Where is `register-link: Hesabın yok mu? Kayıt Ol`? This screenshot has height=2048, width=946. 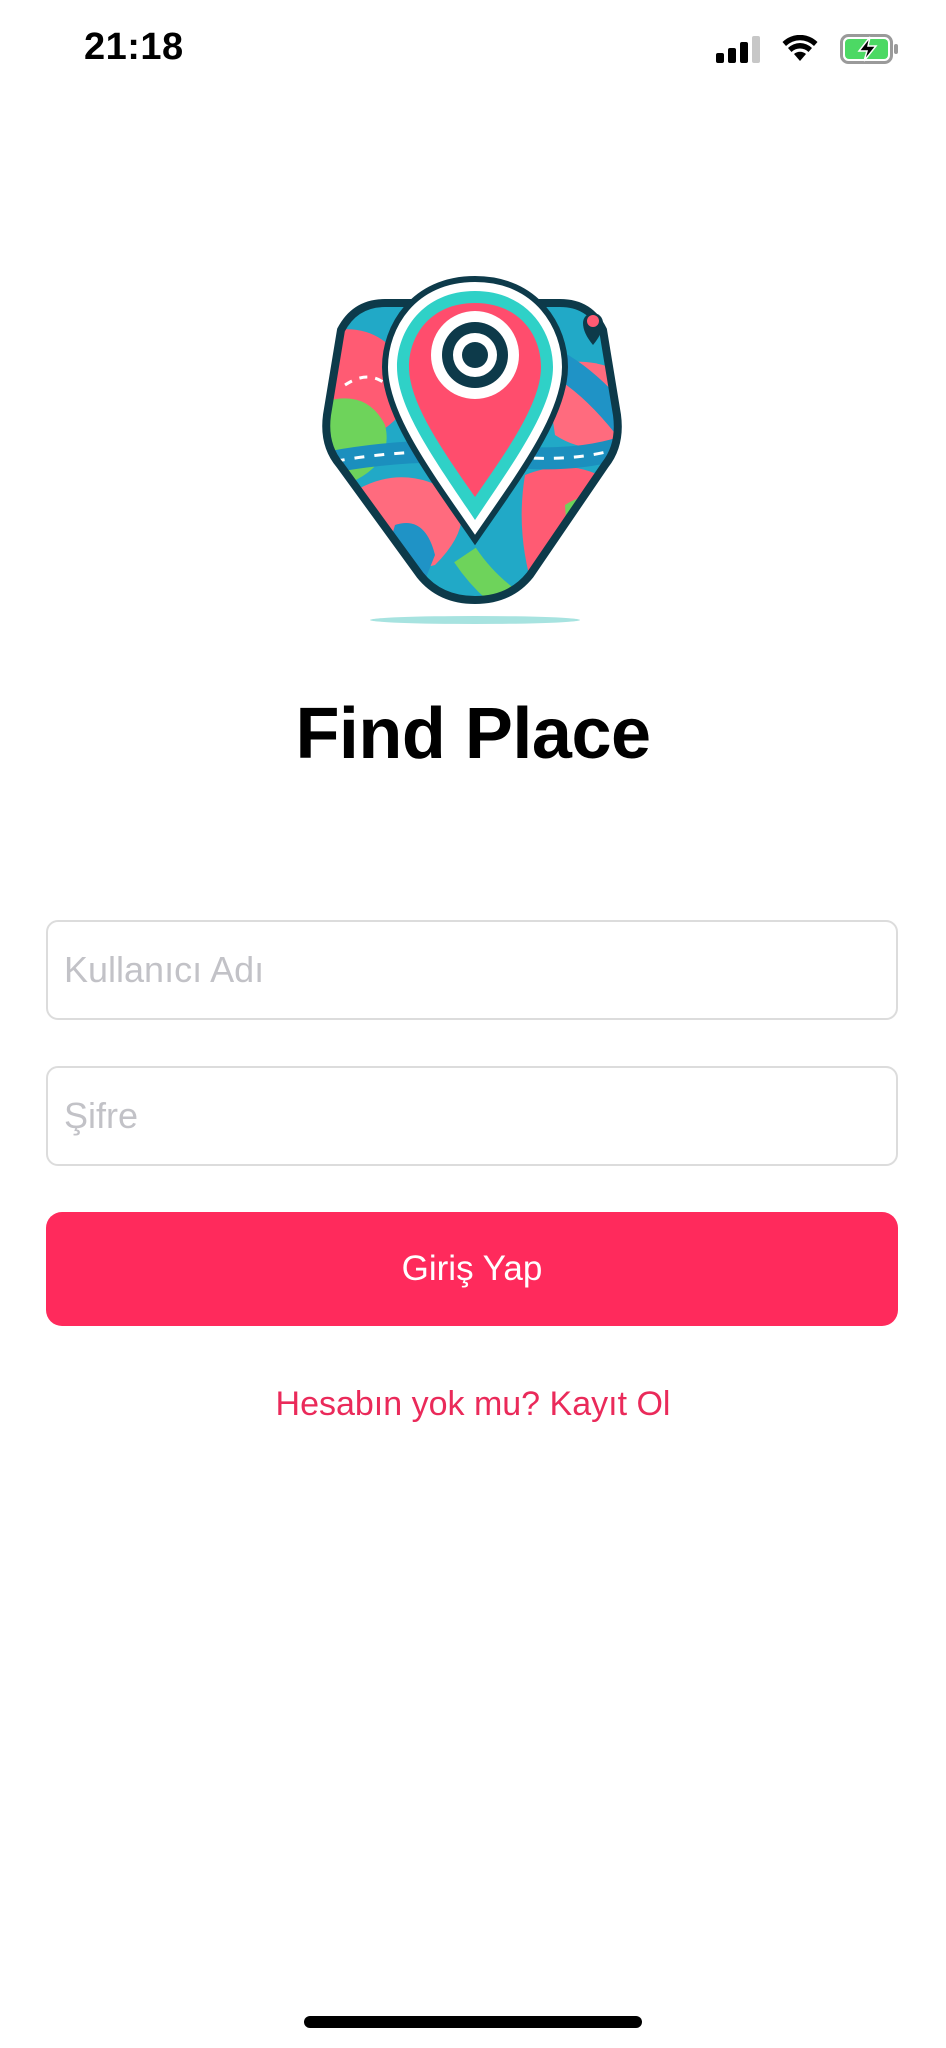 register-link: Hesabın yok mu? Kayıt Ol is located at coordinates (473, 1404).